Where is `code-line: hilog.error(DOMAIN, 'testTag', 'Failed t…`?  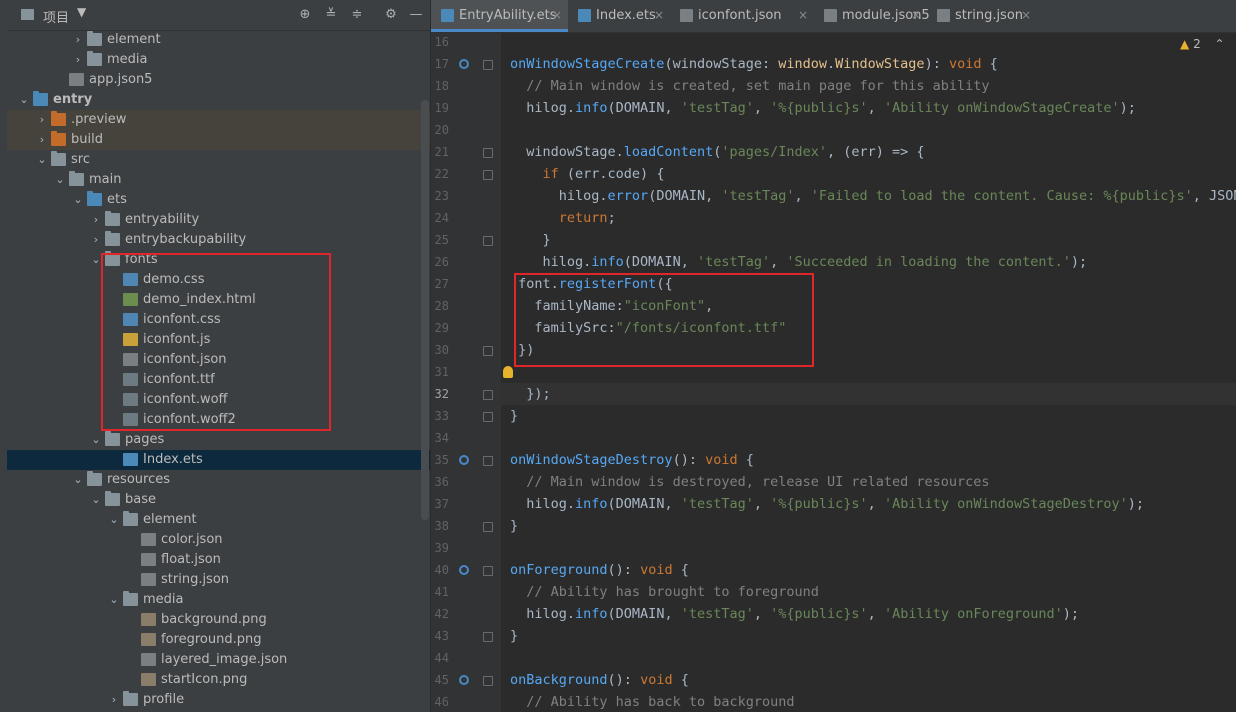 code-line: hilog.error(DOMAIN, 'testTag', 'Failed t… is located at coordinates (873, 196).